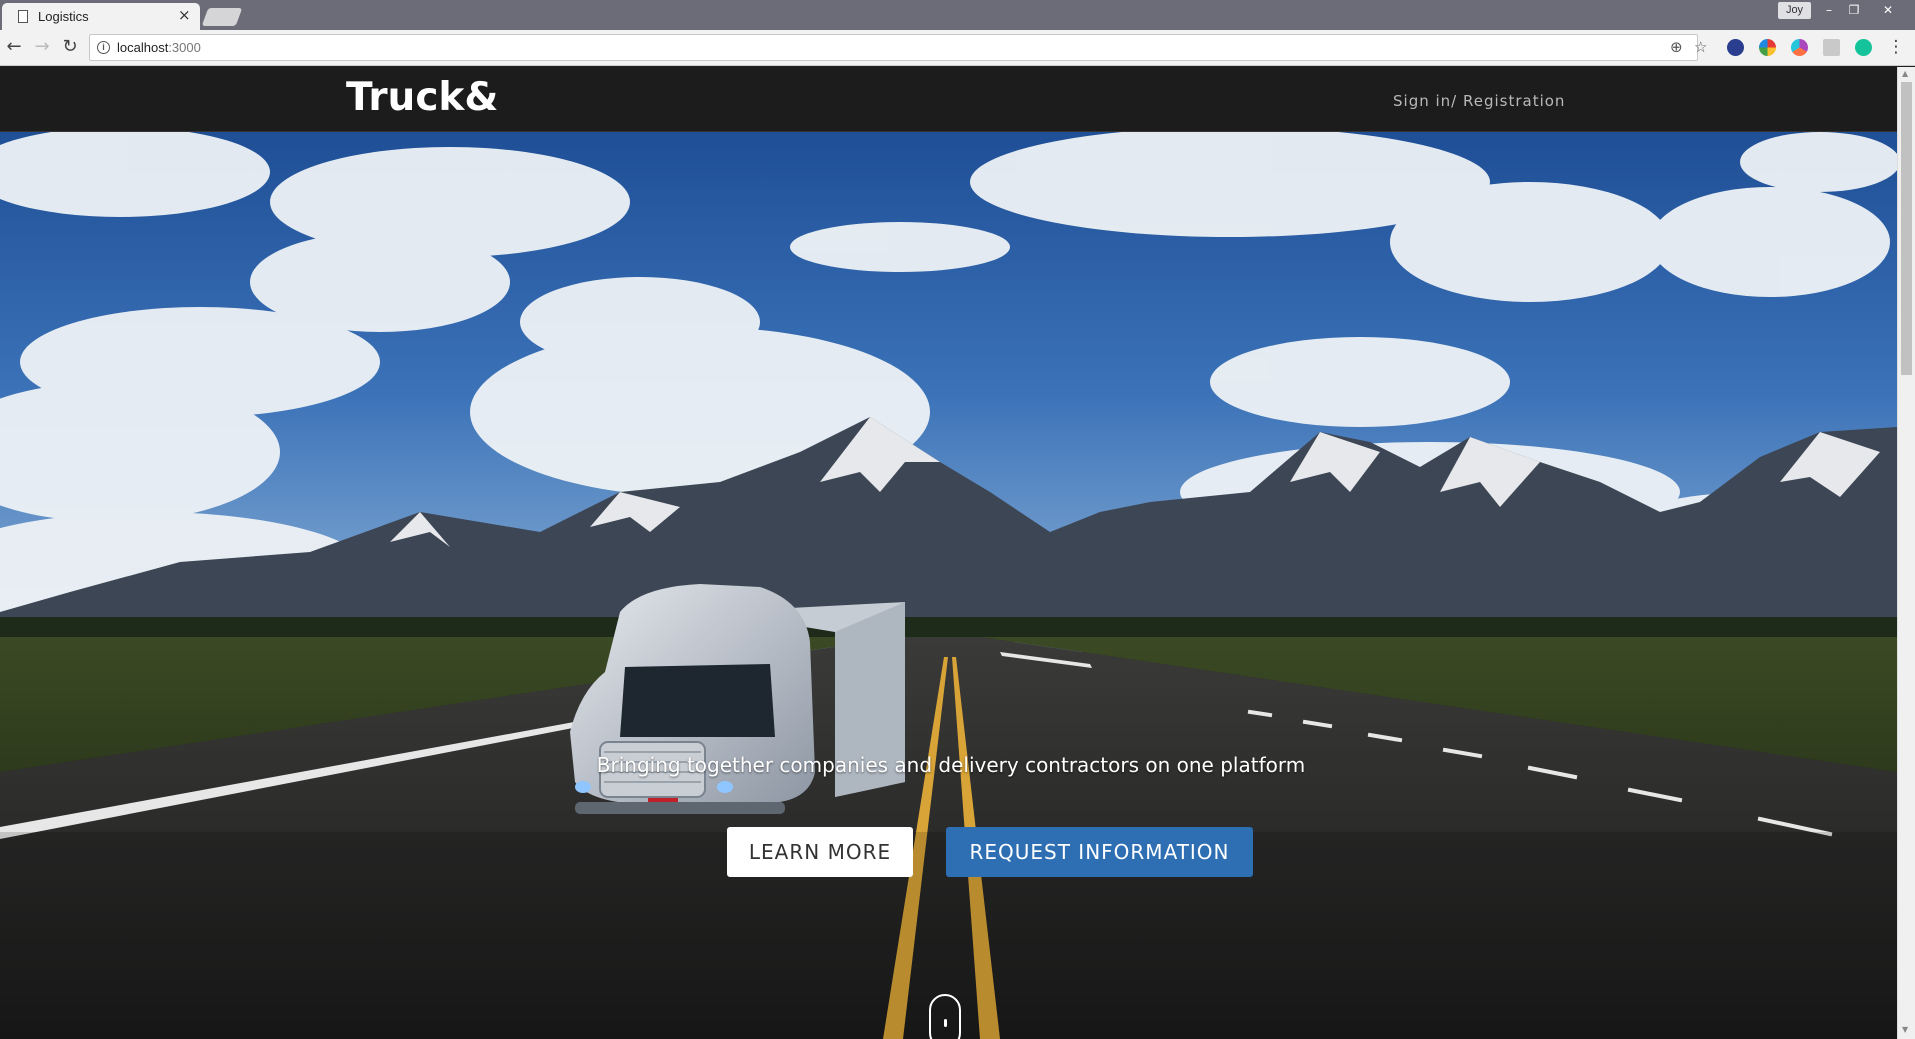 Image resolution: width=1915 pixels, height=1039 pixels. What do you see at coordinates (945, 1016) in the screenshot?
I see `mouse-icon` at bounding box center [945, 1016].